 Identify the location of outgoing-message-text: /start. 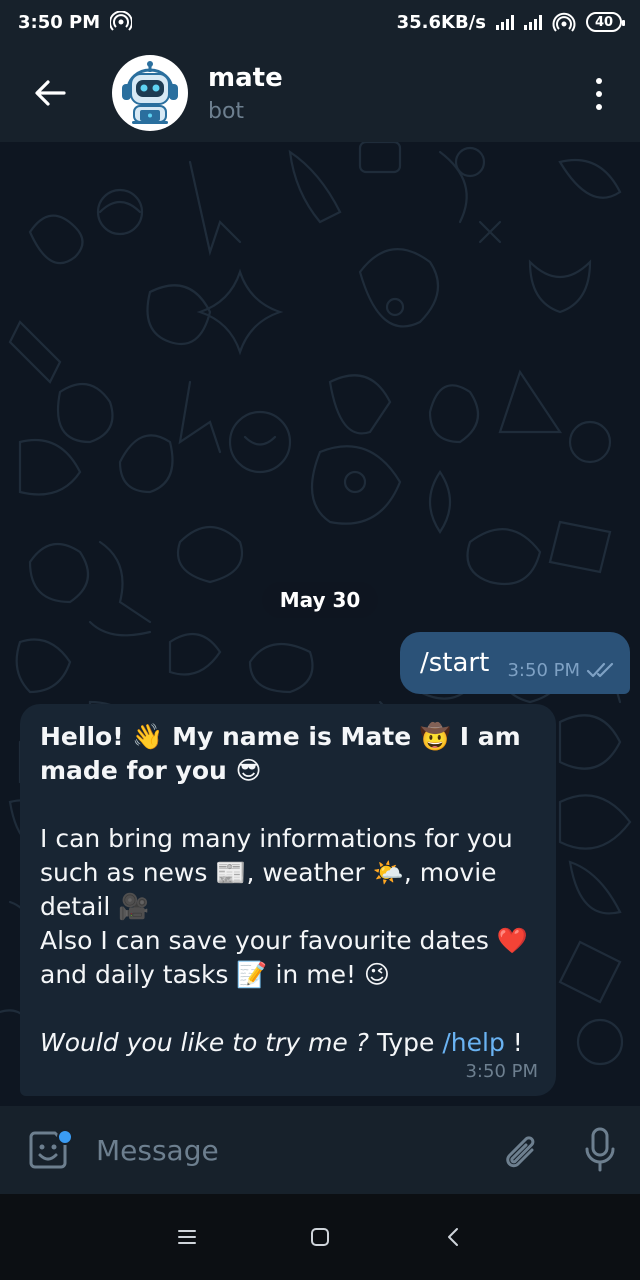
(455, 663).